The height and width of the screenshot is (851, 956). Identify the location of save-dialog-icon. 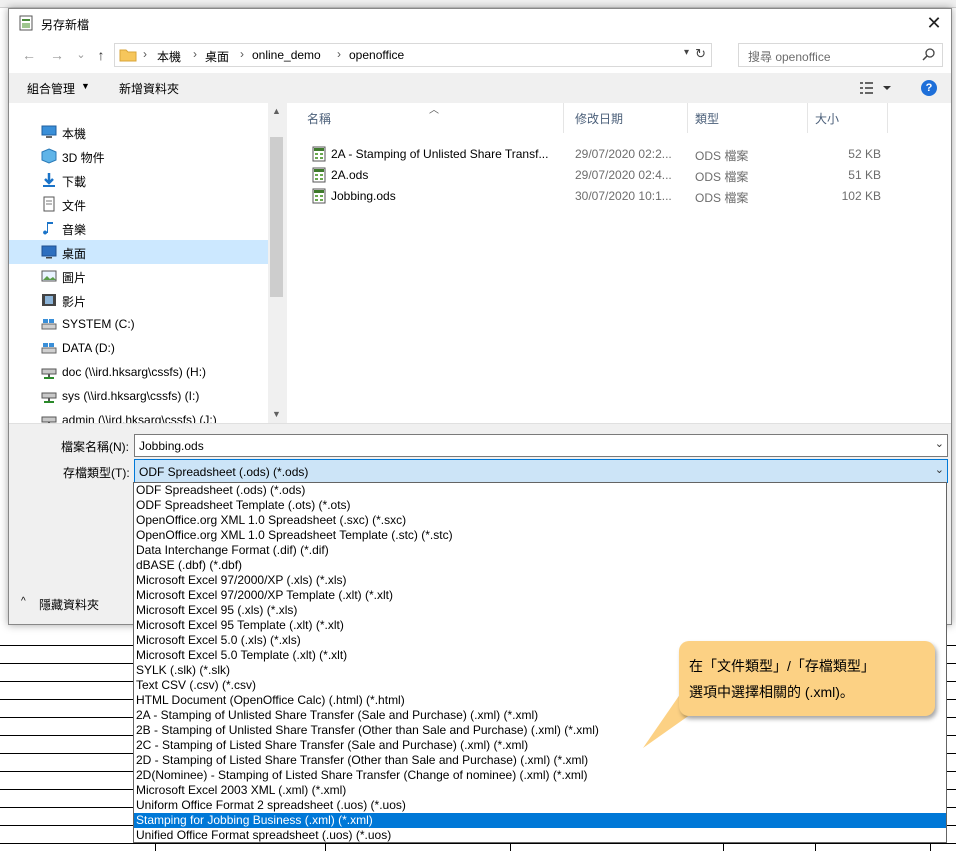
(26, 23).